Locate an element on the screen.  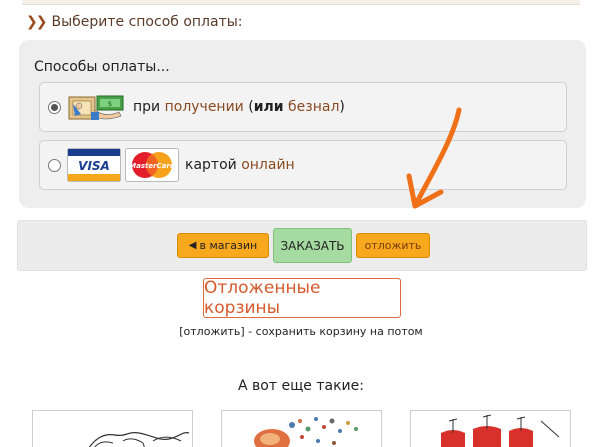
related-products-heading: А вот еще такие: is located at coordinates (301, 386).